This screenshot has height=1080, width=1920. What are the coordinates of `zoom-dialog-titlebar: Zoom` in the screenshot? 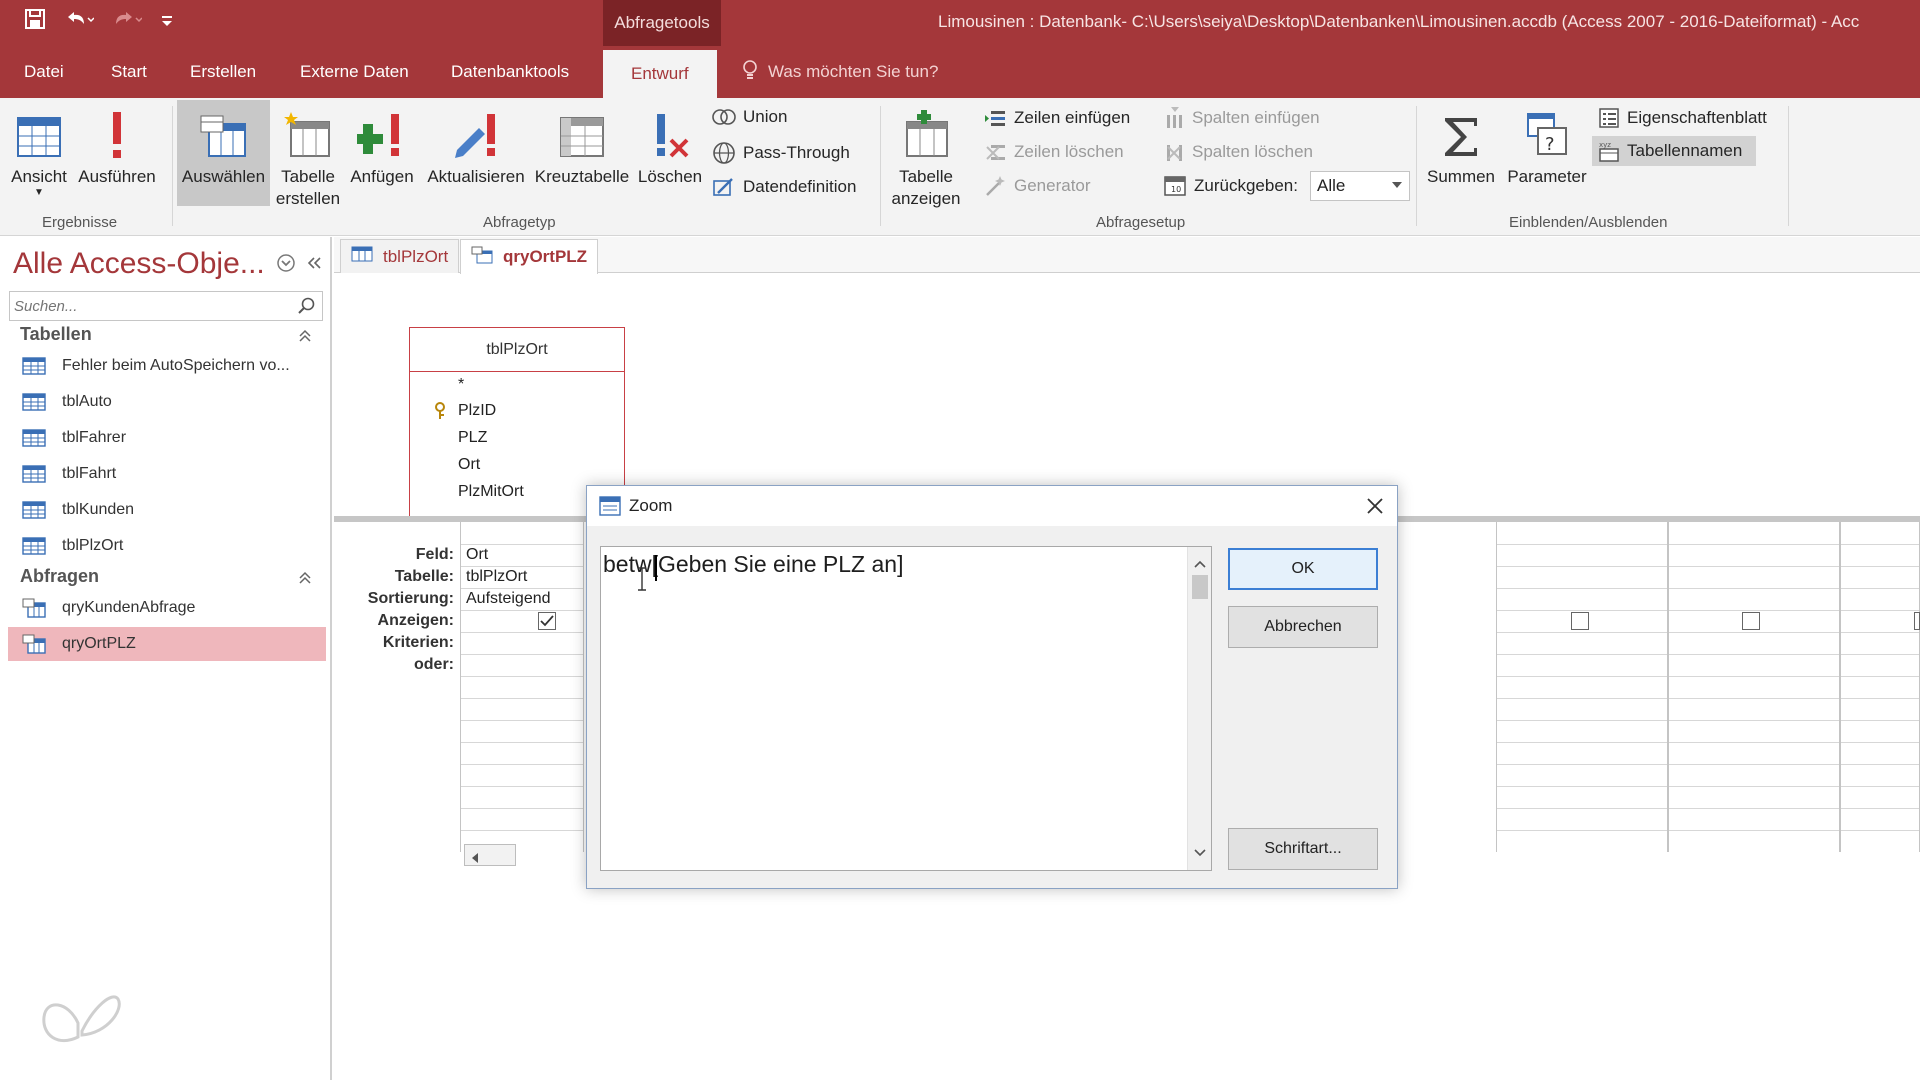 It's located at (992, 506).